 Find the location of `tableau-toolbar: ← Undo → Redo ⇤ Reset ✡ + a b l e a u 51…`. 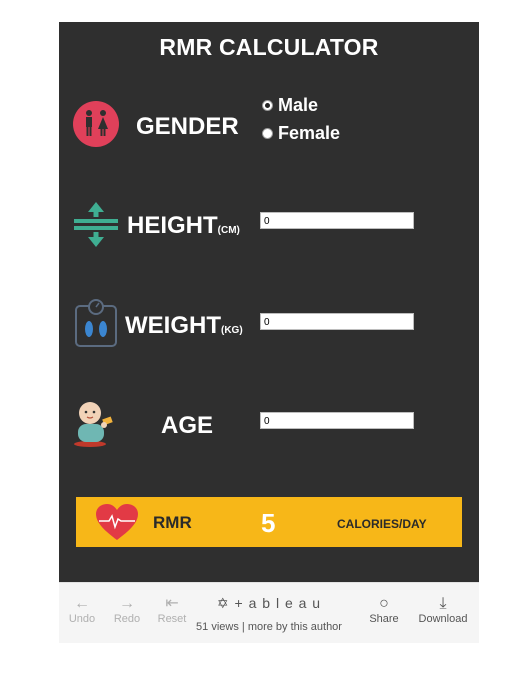

tableau-toolbar: ← Undo → Redo ⇤ Reset ✡ + a b l e a u 51… is located at coordinates (269, 612).